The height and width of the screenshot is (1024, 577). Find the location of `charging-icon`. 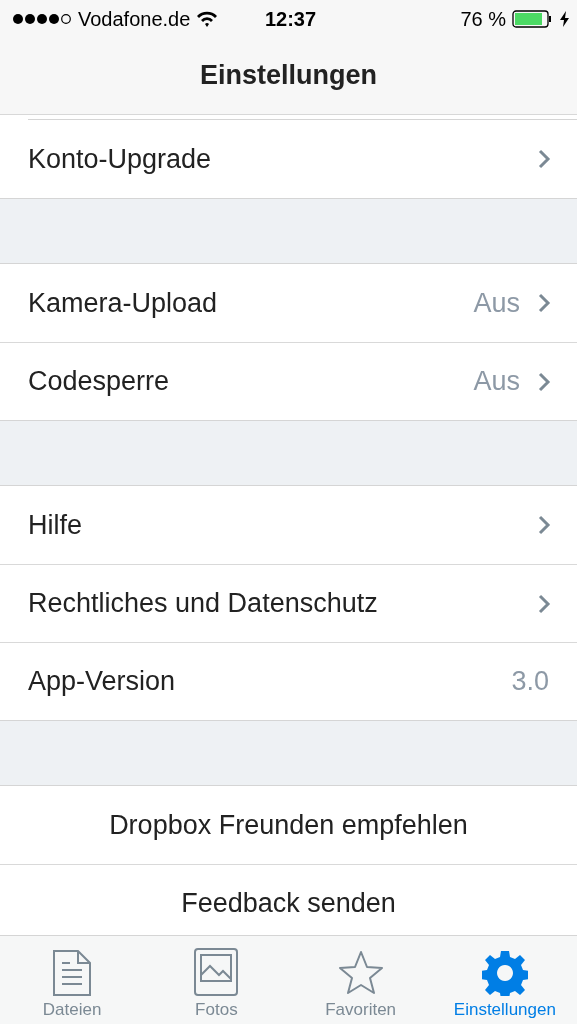

charging-icon is located at coordinates (564, 19).